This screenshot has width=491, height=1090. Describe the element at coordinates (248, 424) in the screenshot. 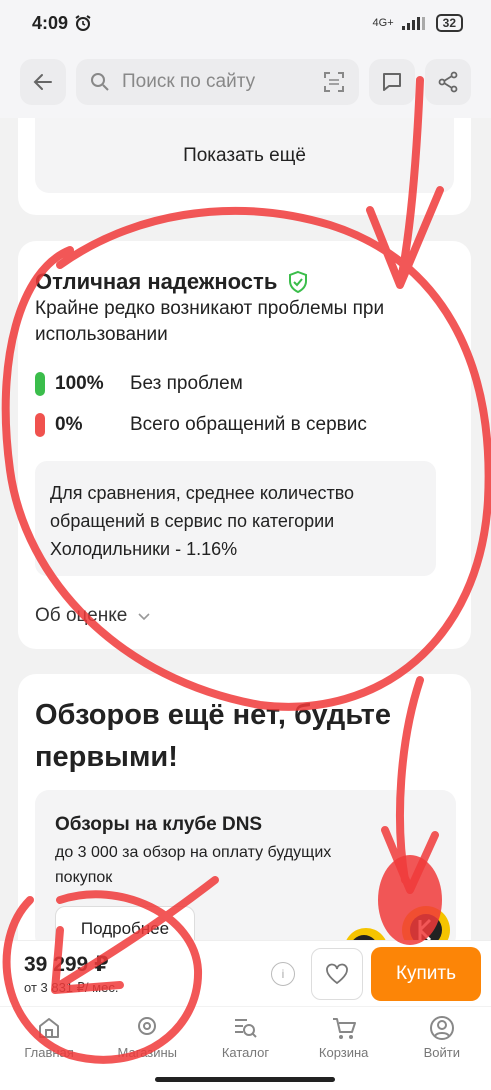

I see `metric-label: Всего обращений в сервис` at that location.